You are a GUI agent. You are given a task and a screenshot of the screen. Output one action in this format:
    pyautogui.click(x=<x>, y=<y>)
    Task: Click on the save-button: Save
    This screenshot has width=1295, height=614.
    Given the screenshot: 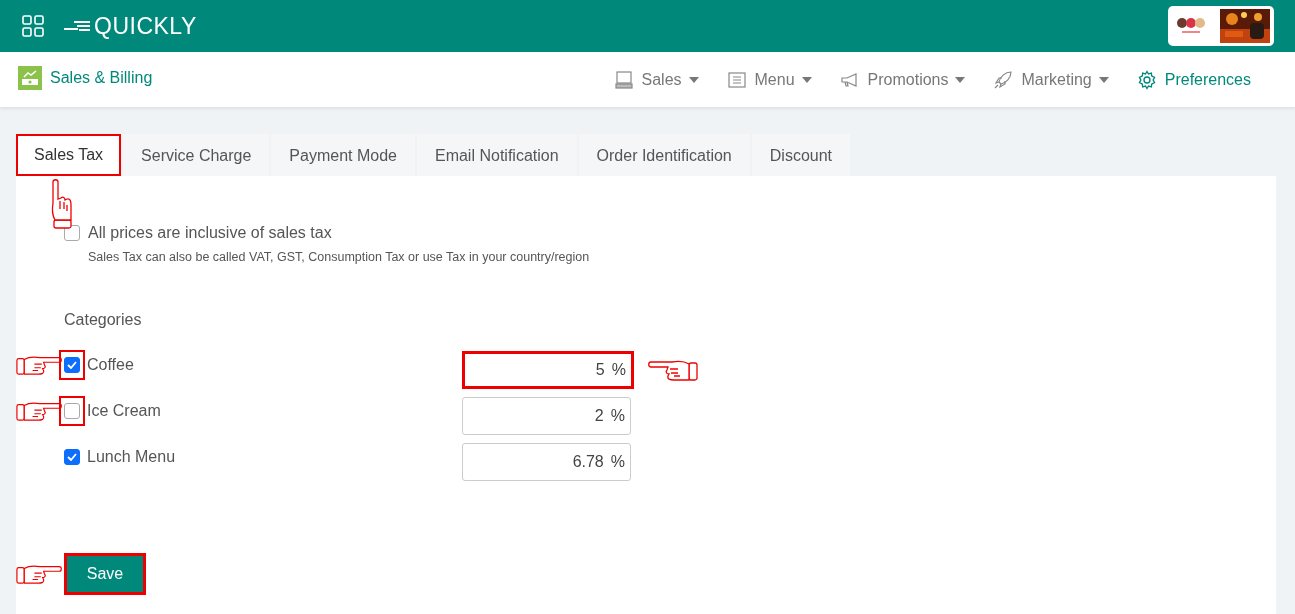 What is the action you would take?
    pyautogui.click(x=105, y=574)
    